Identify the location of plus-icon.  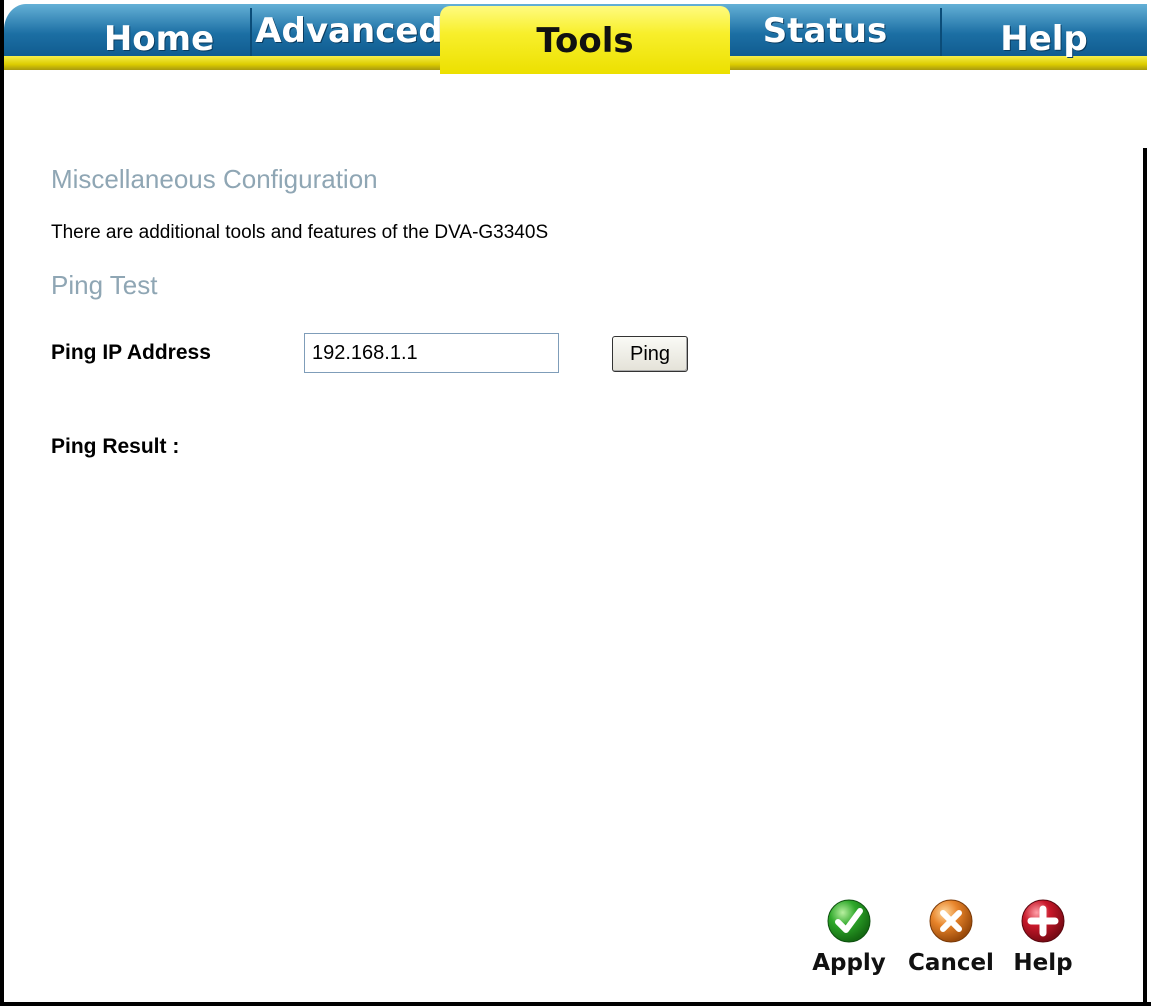
(1043, 921).